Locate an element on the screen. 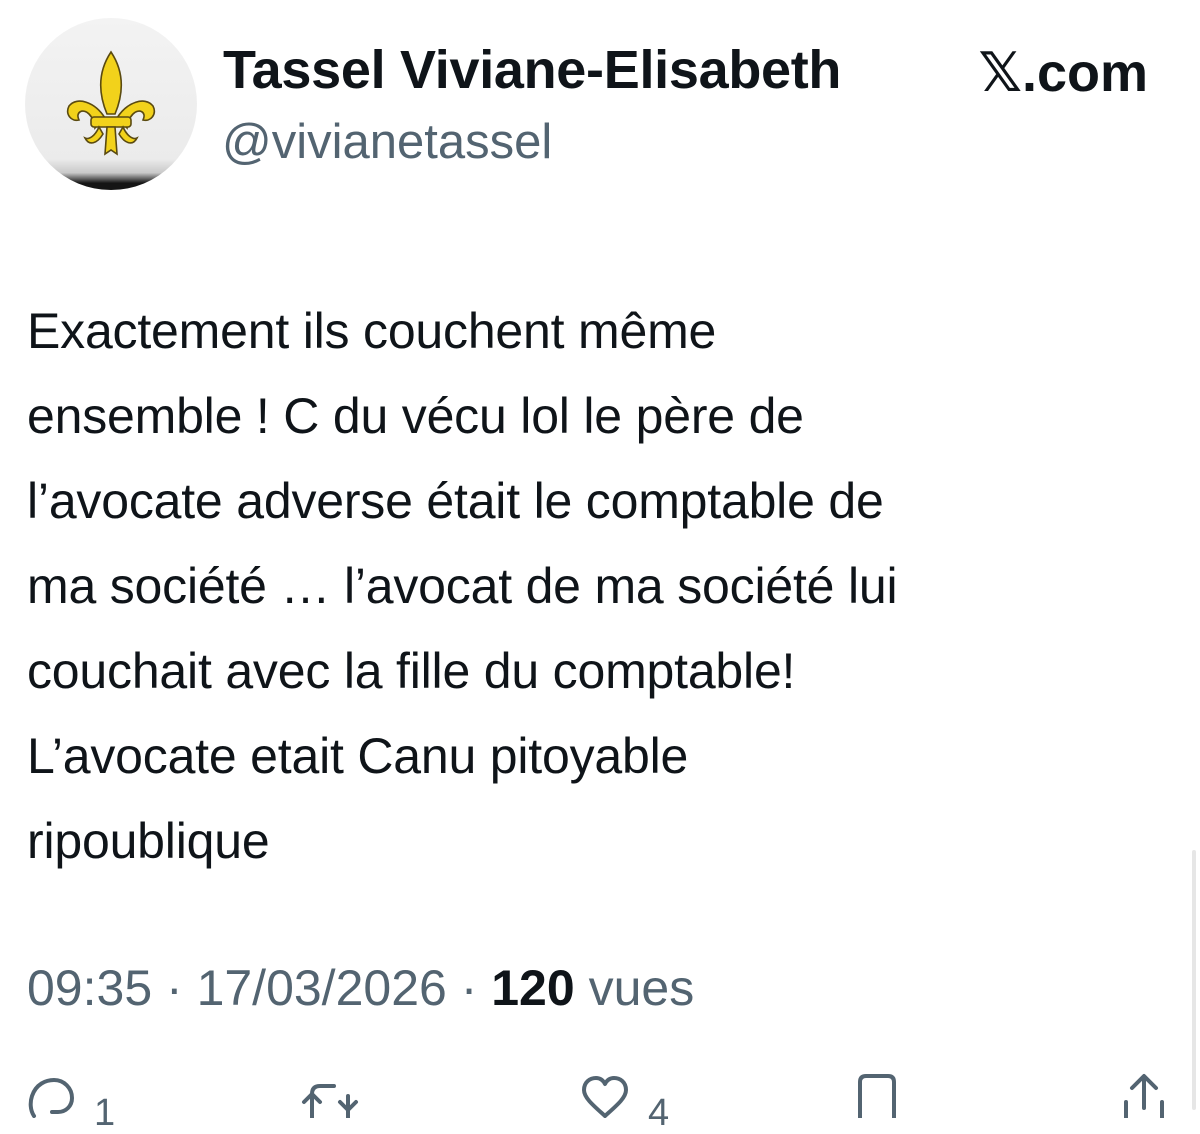 This screenshot has width=1200, height=1134. views-label: vues is located at coordinates (641, 988).